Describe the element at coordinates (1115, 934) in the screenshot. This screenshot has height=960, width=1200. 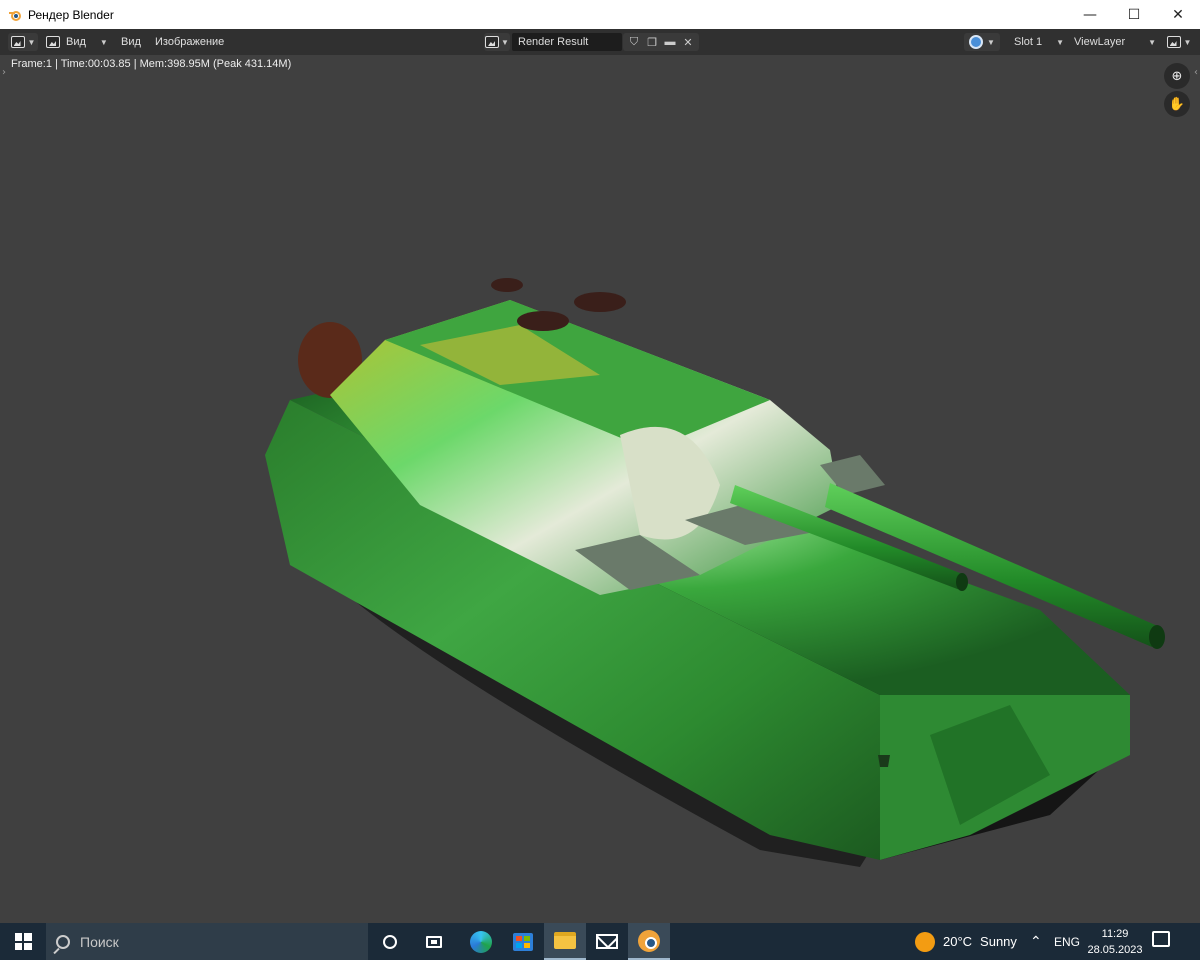
I see `clock-time: 11:29` at that location.